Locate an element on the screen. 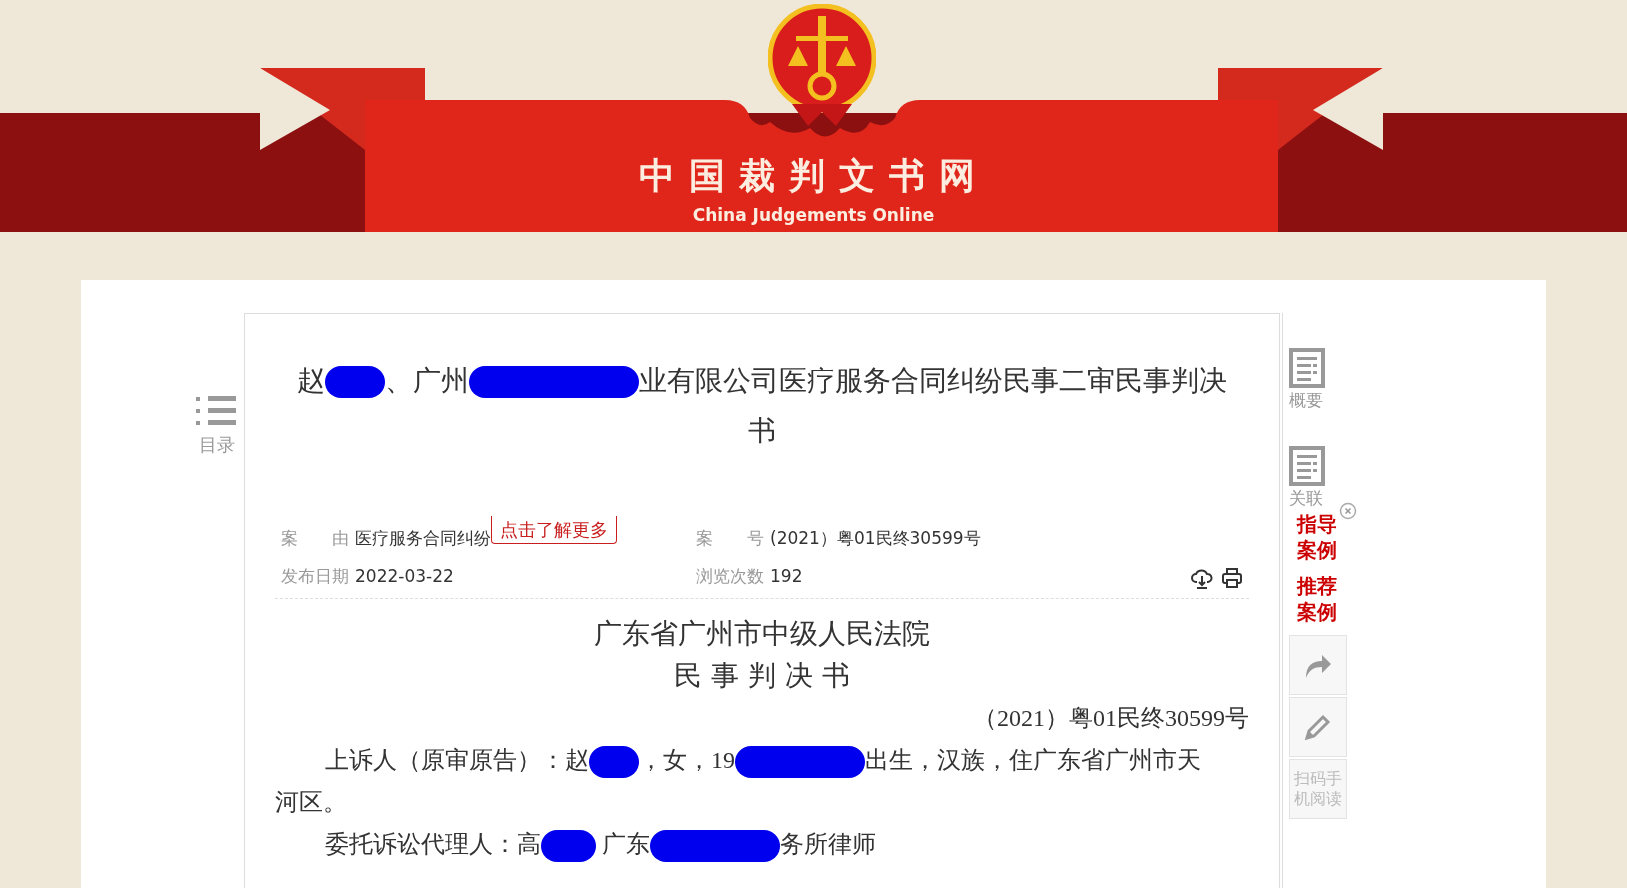 The height and width of the screenshot is (888, 1627). meta-value: 医疗服务合同纠纷 is located at coordinates (423, 538).